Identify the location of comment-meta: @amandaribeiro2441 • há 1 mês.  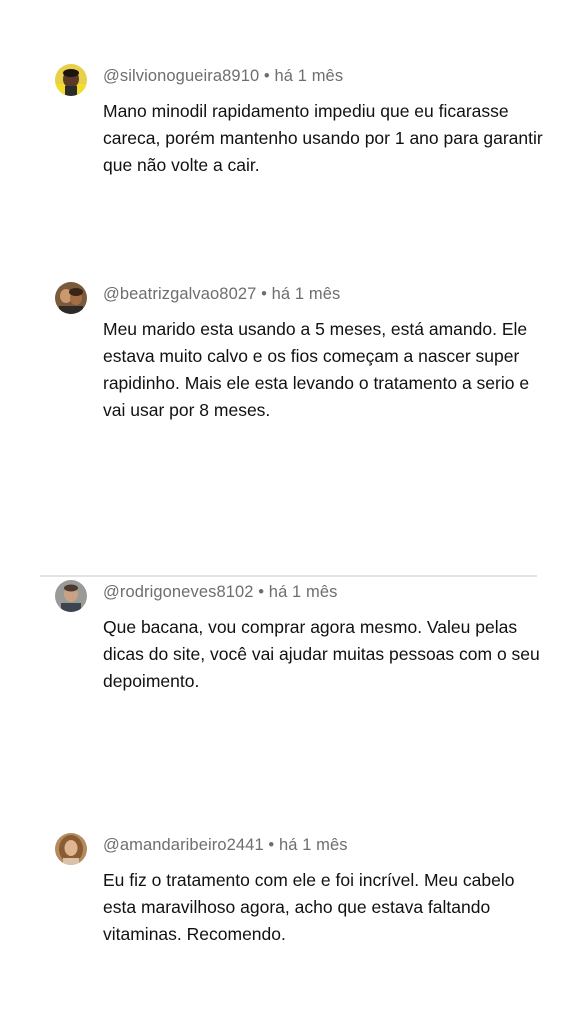
(225, 845).